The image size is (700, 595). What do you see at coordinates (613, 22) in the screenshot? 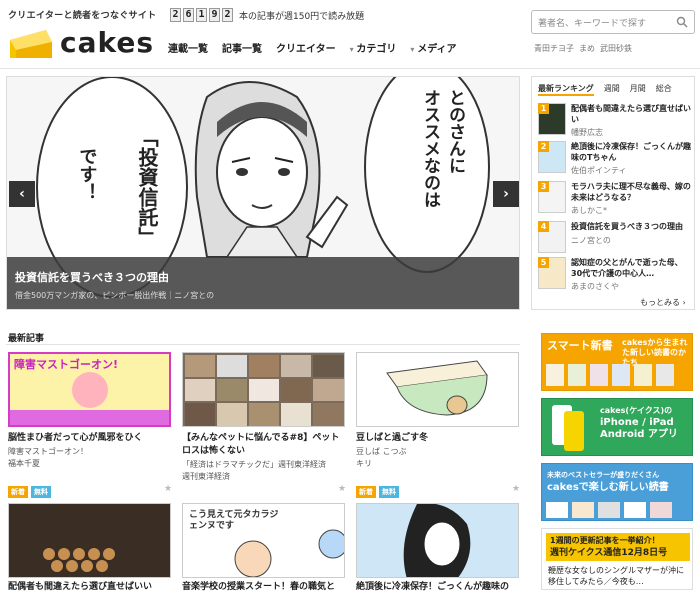
I see `search-input: 著者名、キーワードで探す` at bounding box center [613, 22].